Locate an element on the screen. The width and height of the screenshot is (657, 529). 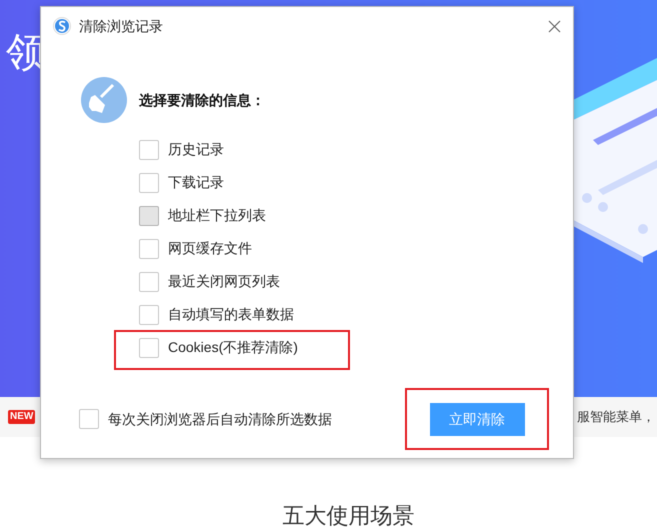
option-label: 历史记录 is located at coordinates (196, 149).